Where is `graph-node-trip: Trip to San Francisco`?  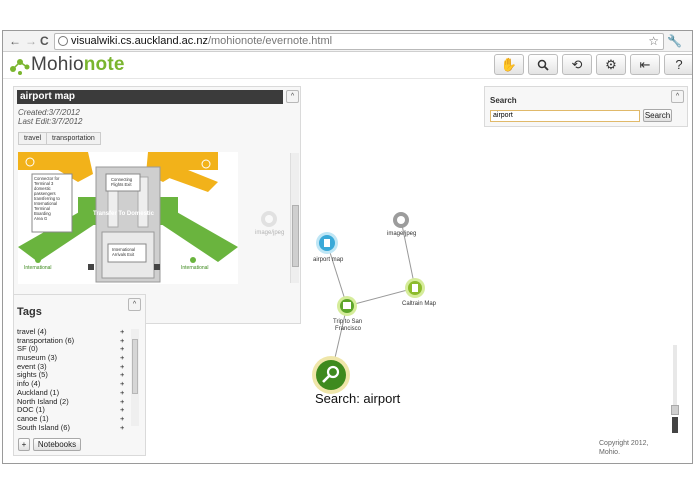
graph-node-trip: Trip to San Francisco is located at coordinates (347, 314).